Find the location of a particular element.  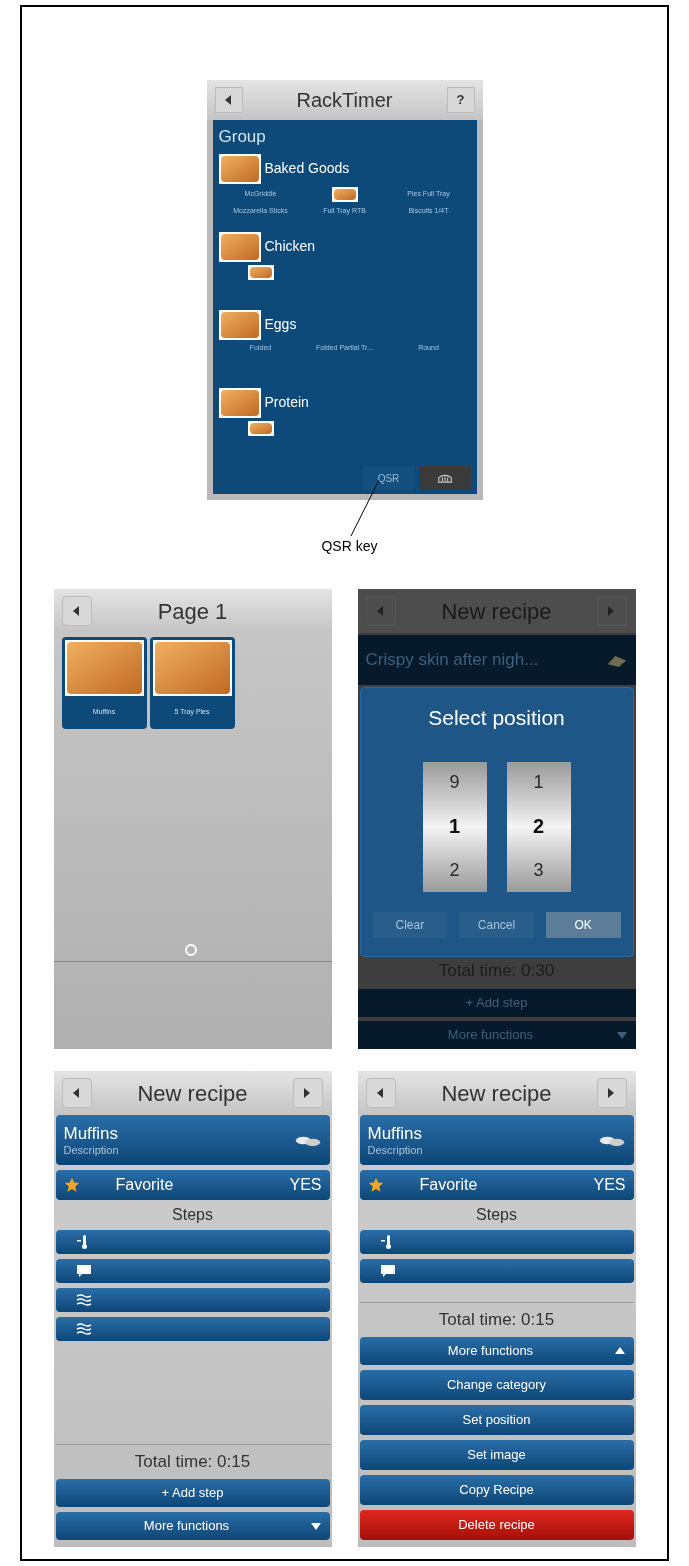

category-name: Chicken is located at coordinates (290, 246).